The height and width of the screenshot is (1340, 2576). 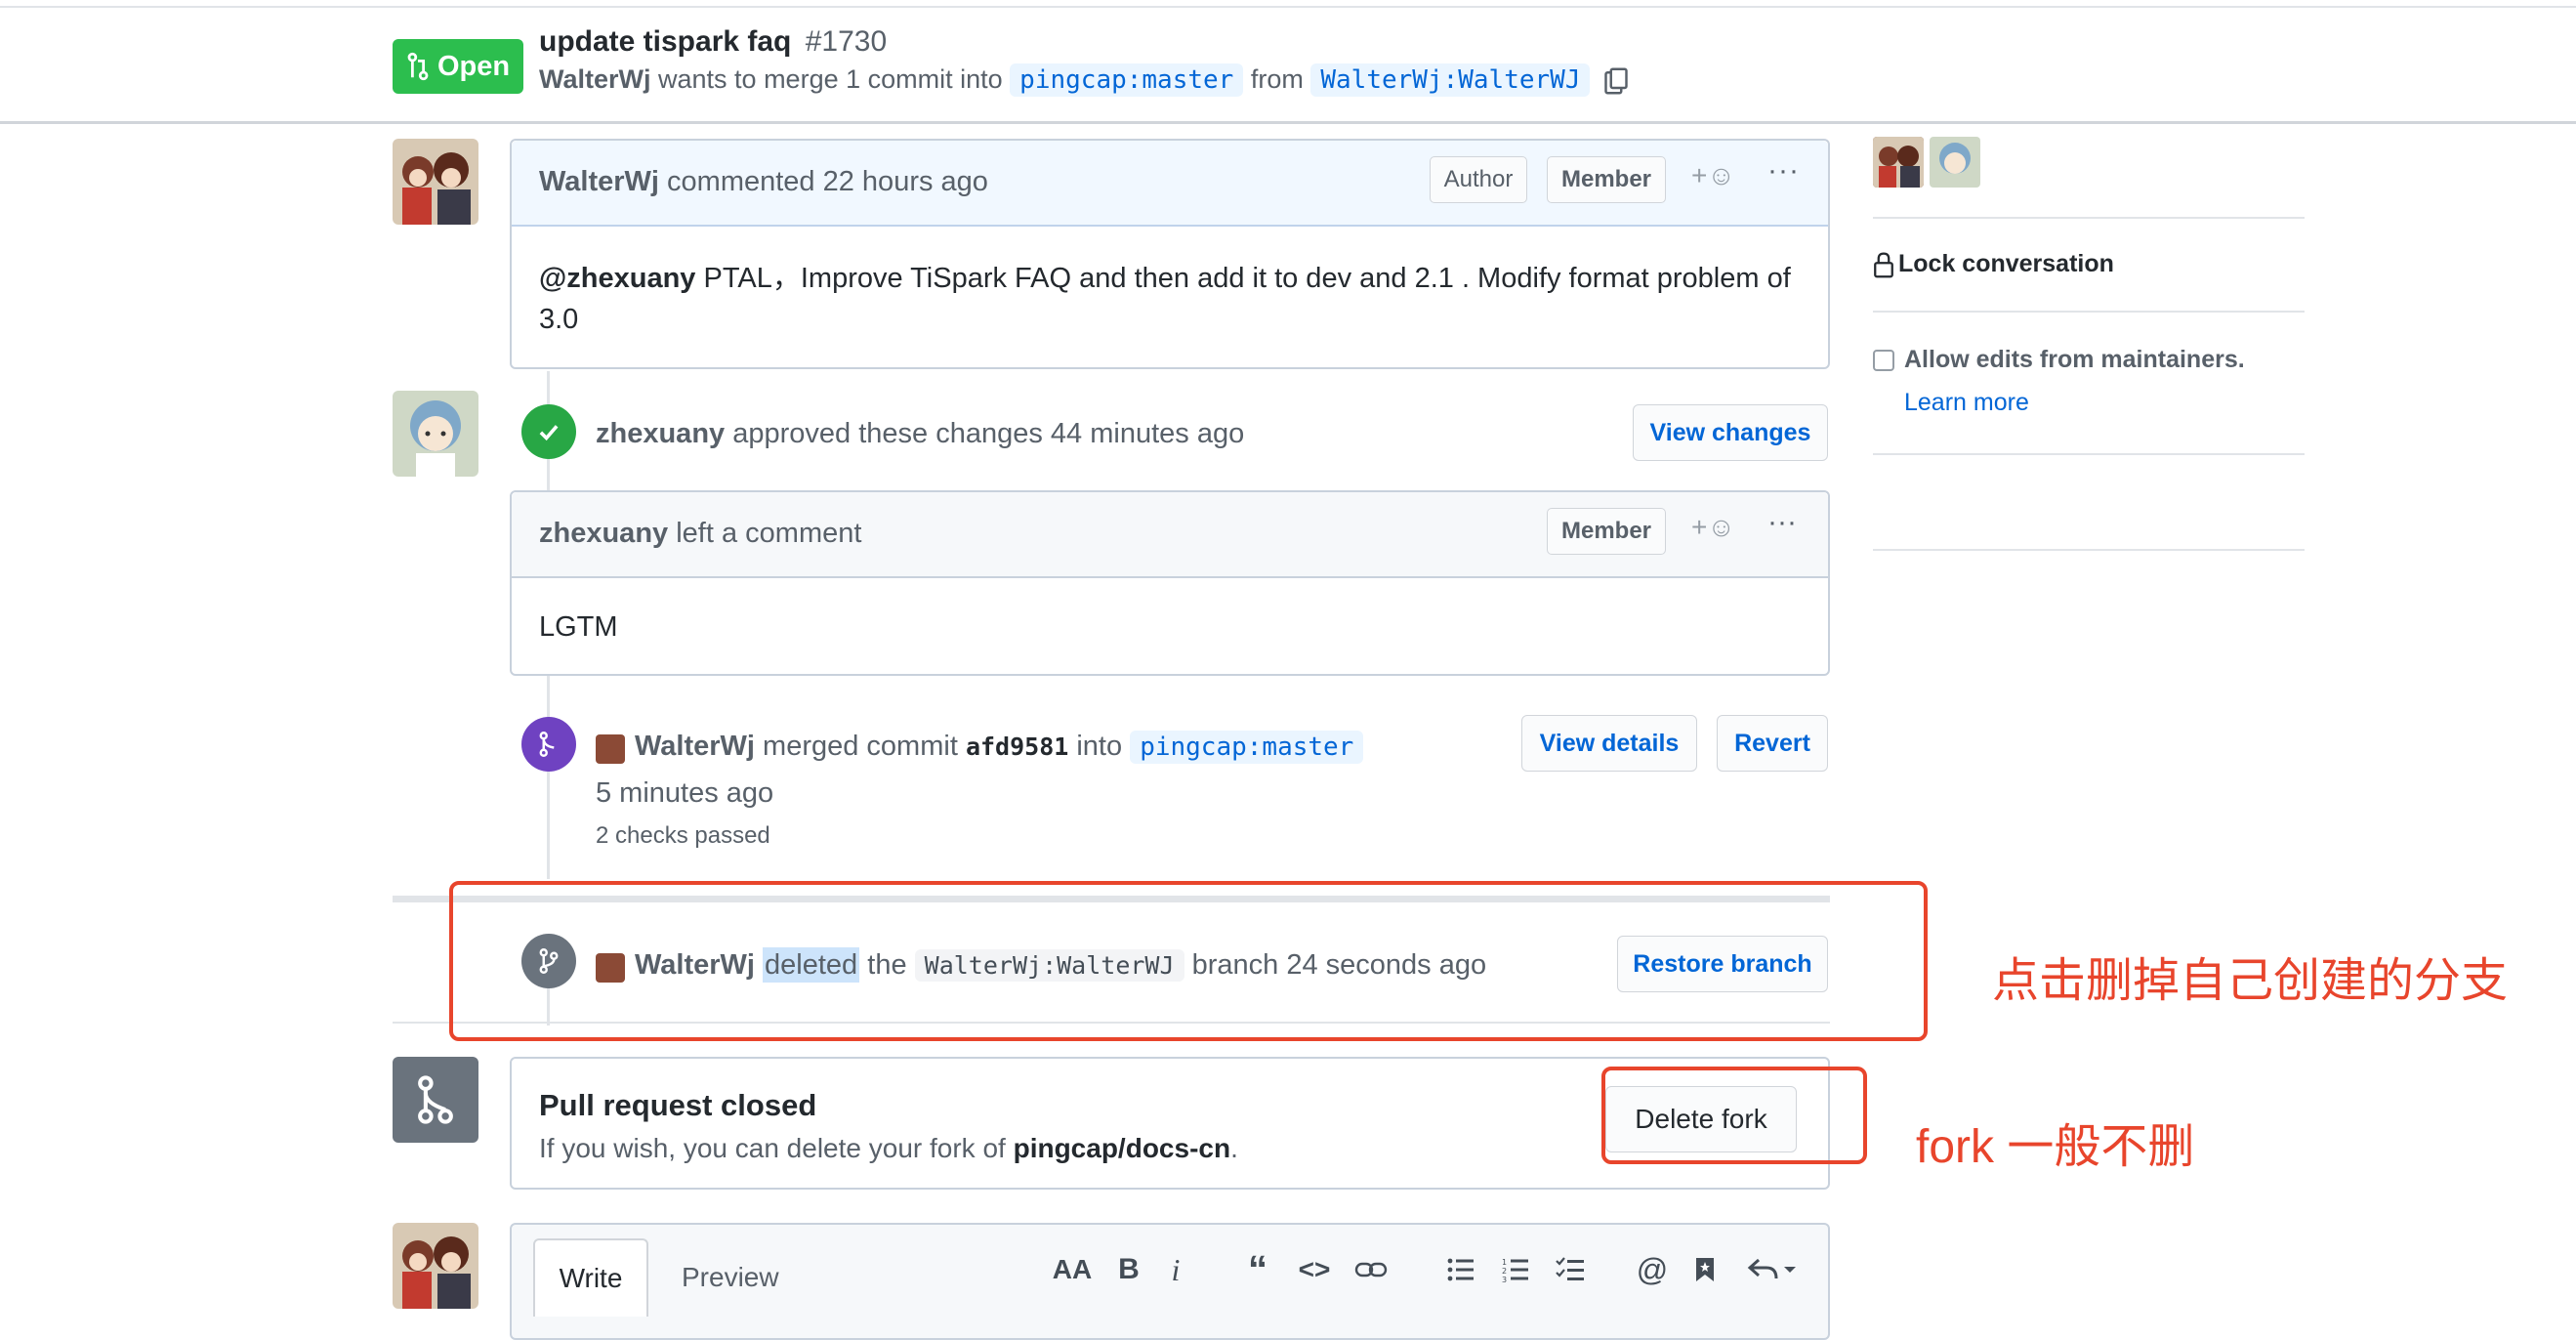 What do you see at coordinates (665, 41) in the screenshot?
I see `pr-title-text: update tispark faq` at bounding box center [665, 41].